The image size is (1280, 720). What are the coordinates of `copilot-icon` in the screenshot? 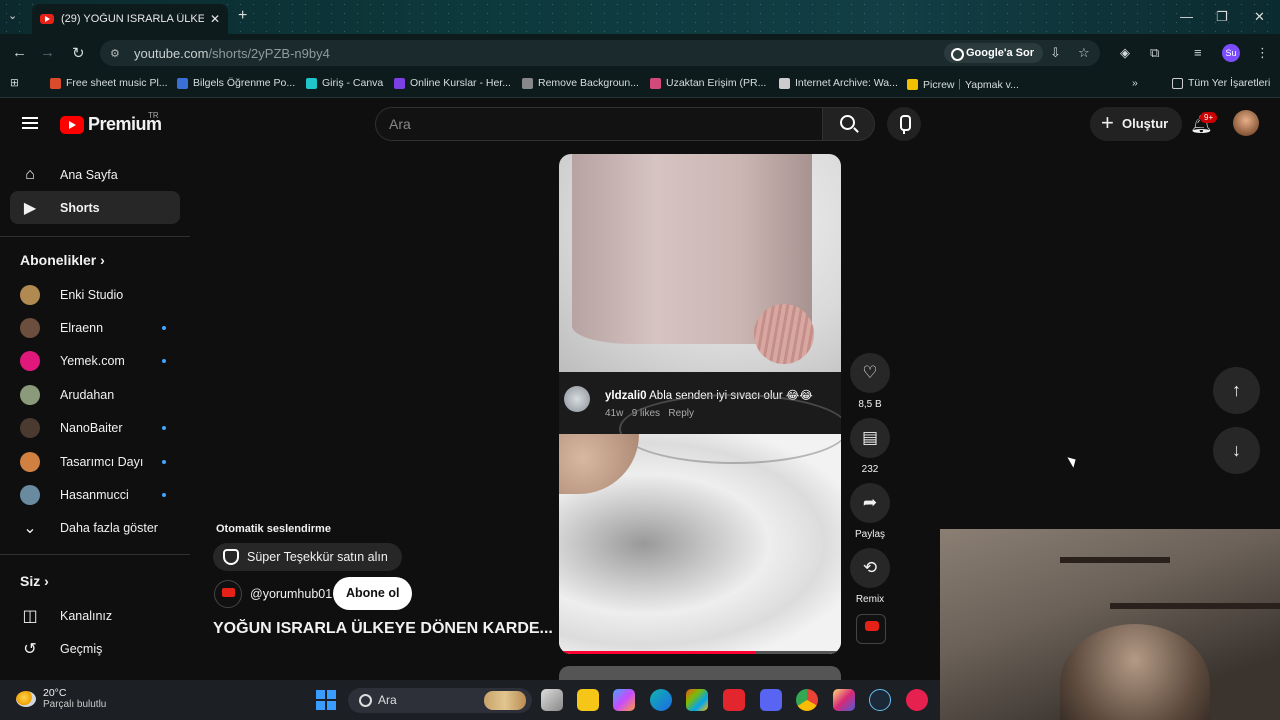 It's located at (624, 700).